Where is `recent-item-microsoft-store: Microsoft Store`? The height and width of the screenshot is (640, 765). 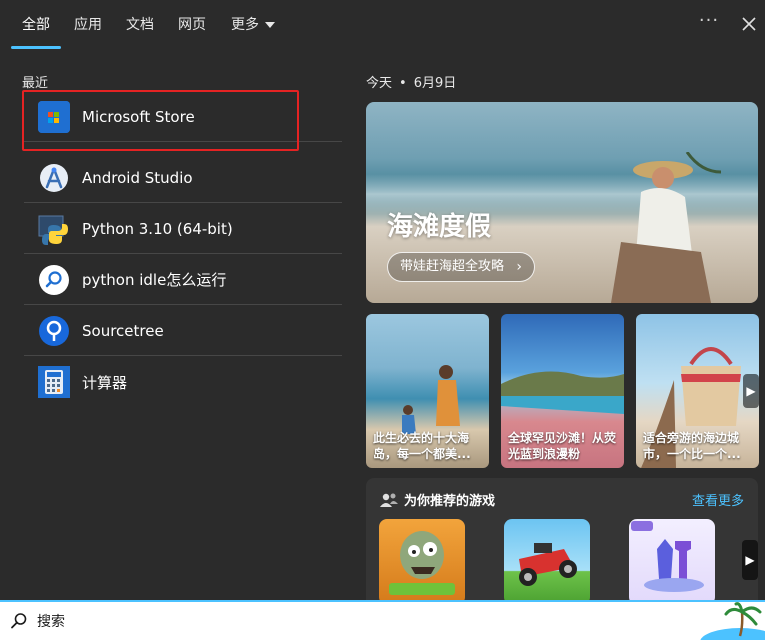 recent-item-microsoft-store: Microsoft Store is located at coordinates (183, 117).